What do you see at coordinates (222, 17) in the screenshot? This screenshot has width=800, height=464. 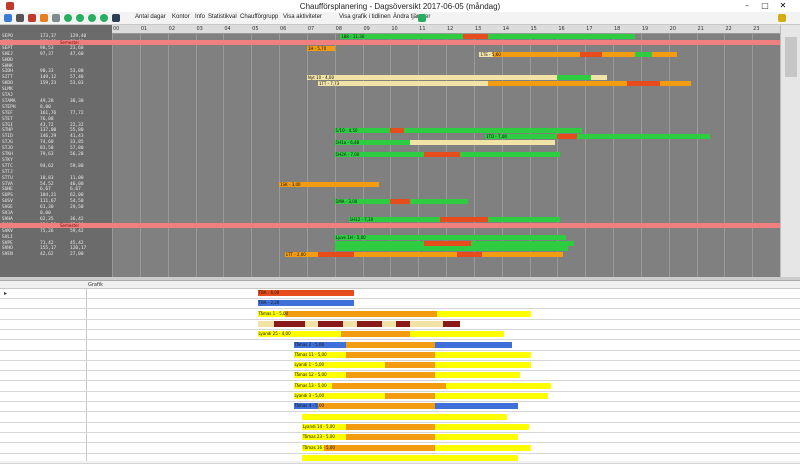 I see `toolbar-item-3: Statistikval` at bounding box center [222, 17].